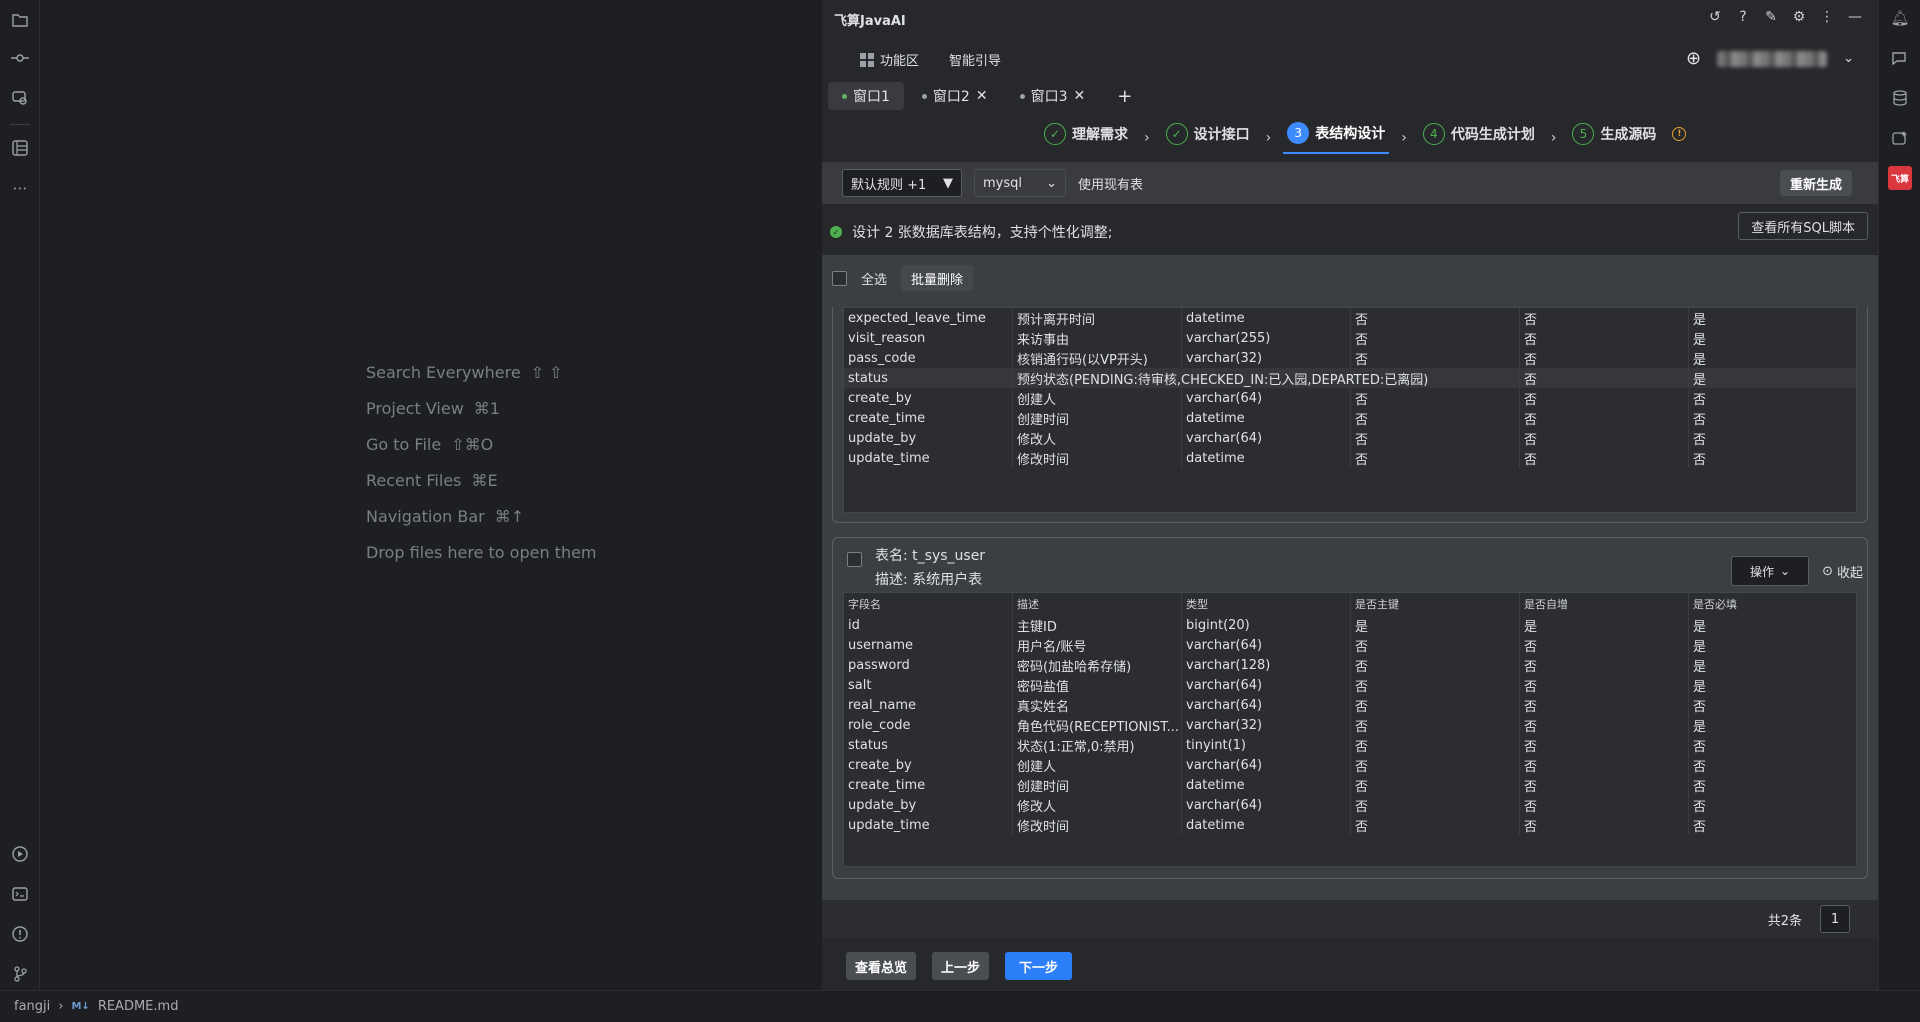 This screenshot has width=1920, height=1022. Describe the element at coordinates (138, 1006) in the screenshot. I see `file-breadcrumb: README.md` at that location.